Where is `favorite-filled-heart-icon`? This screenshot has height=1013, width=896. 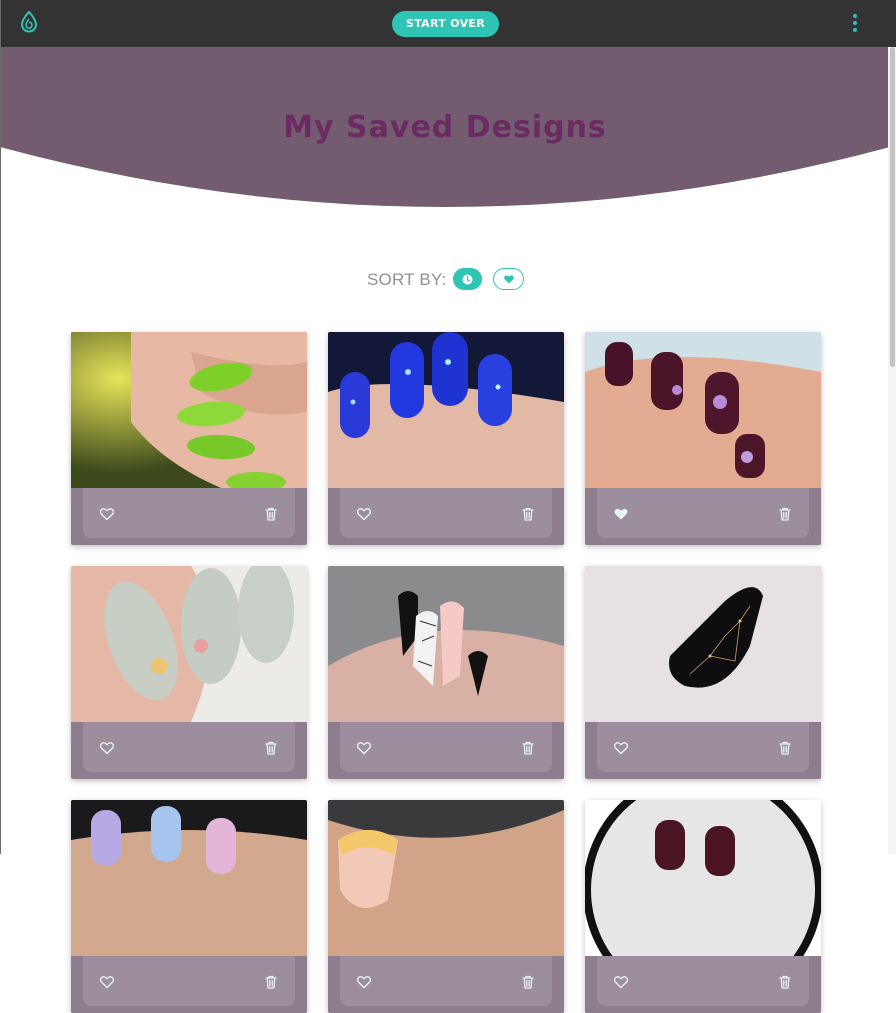
favorite-filled-heart-icon is located at coordinates (621, 514).